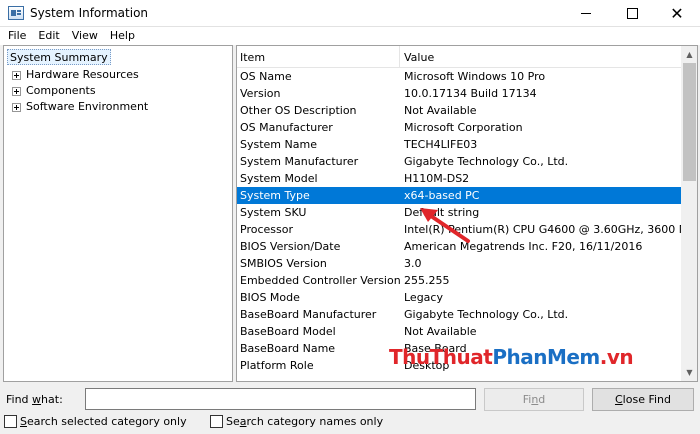 Image resolution: width=700 pixels, height=434 pixels. What do you see at coordinates (279, 178) in the screenshot?
I see `row-item-cell: System Model` at bounding box center [279, 178].